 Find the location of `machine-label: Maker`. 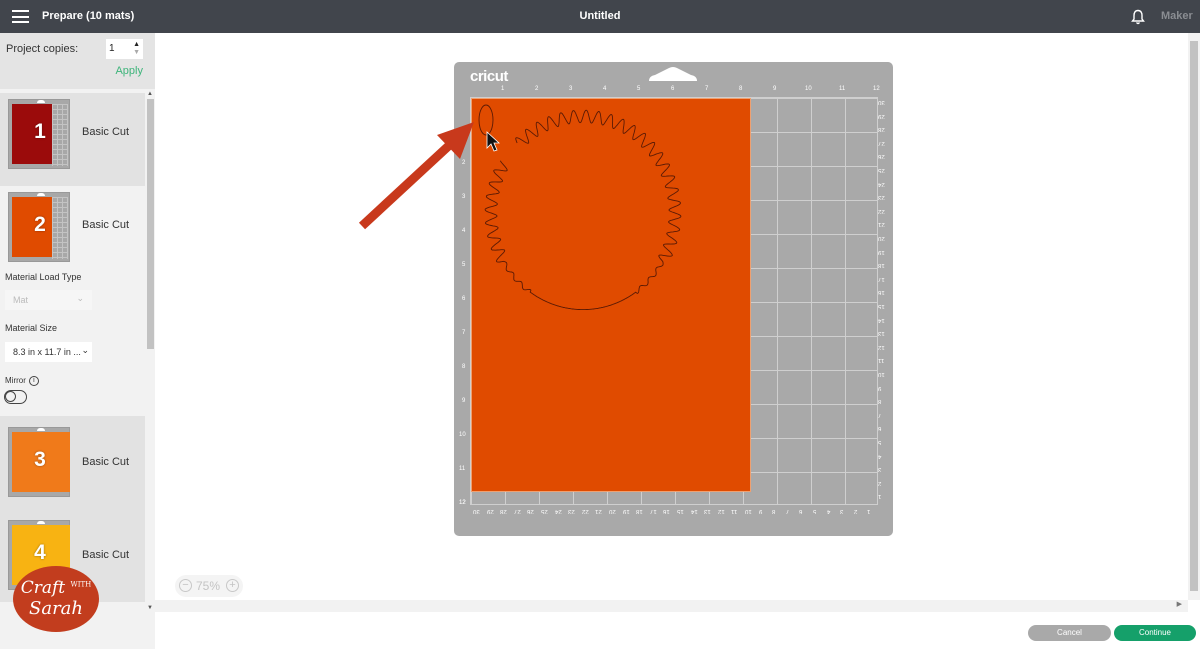

machine-label: Maker is located at coordinates (1177, 16).